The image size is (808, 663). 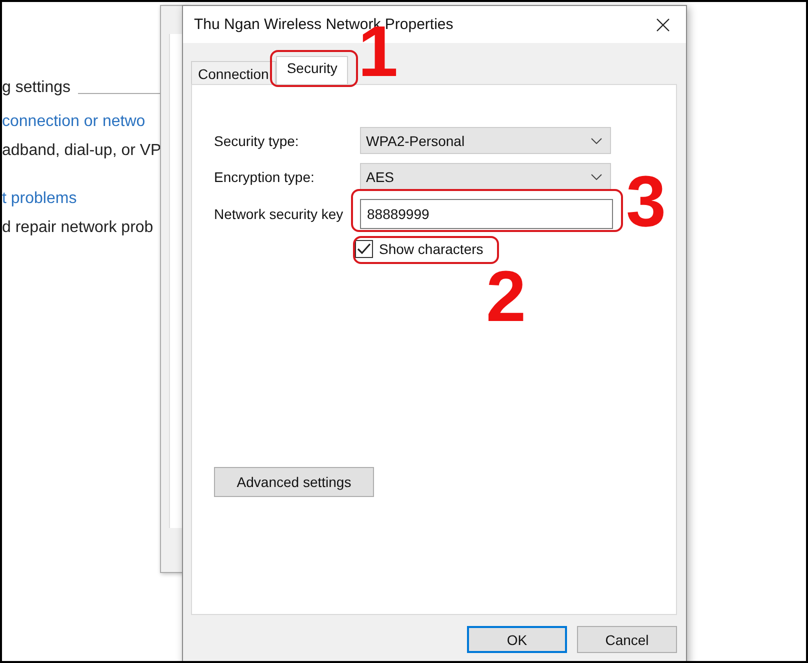 I want to click on annotation-number: 3, so click(x=646, y=202).